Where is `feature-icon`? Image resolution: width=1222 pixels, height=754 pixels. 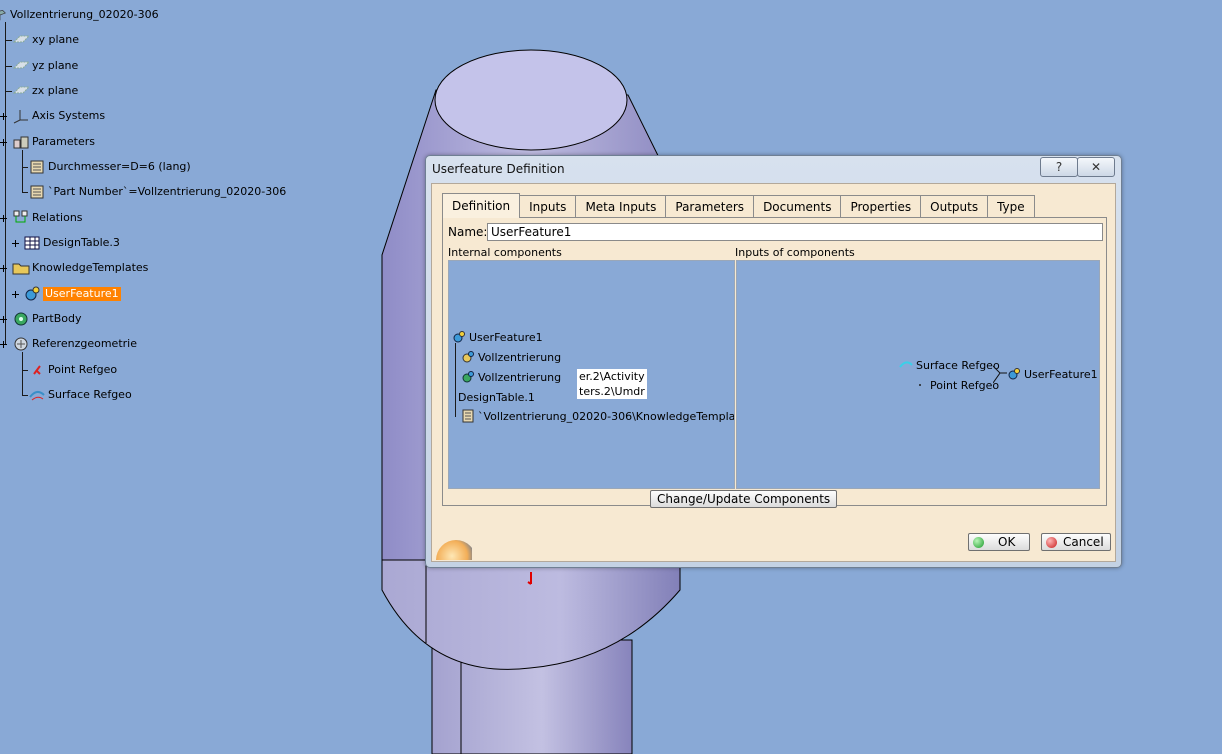
feature-icon is located at coordinates (468, 357).